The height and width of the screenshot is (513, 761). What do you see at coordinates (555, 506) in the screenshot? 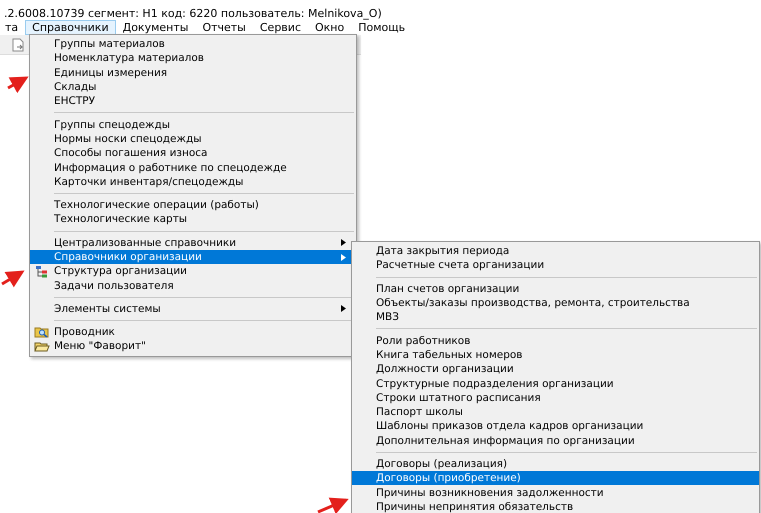
I see `menu-item: Причины непринятия обязательств` at bounding box center [555, 506].